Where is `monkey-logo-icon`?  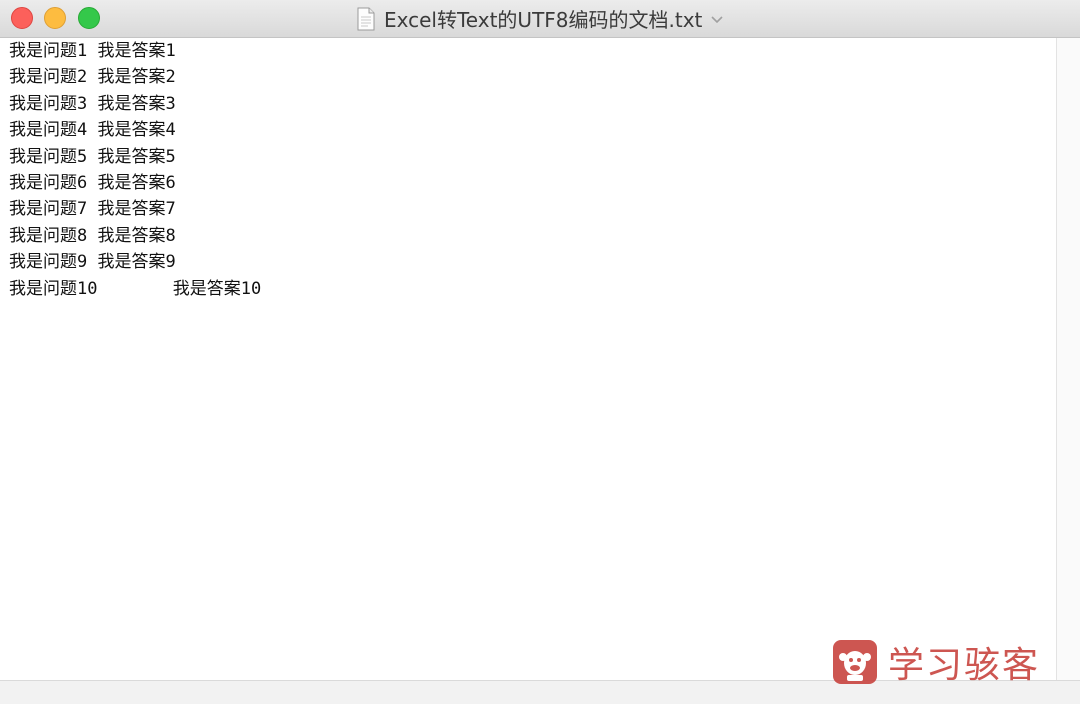 monkey-logo-icon is located at coordinates (855, 662).